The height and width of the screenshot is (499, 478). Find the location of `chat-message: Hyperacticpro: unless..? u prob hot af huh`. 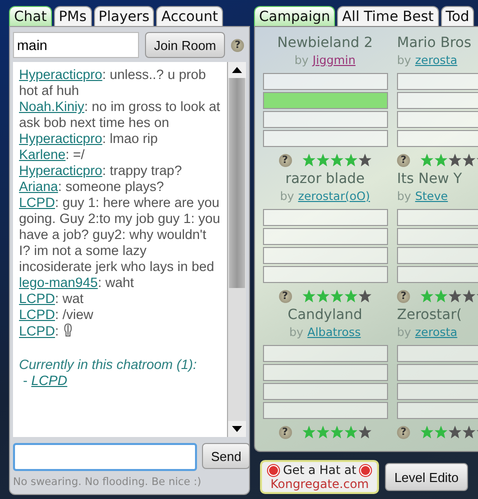

chat-message: Hyperacticpro: unless..? u prob hot af huh is located at coordinates (112, 82).